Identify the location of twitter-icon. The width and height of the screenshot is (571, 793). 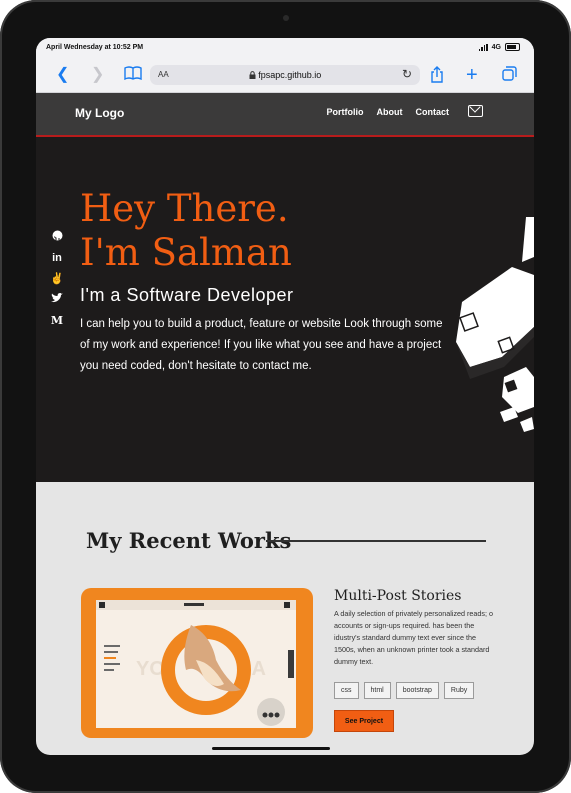
(57, 299).